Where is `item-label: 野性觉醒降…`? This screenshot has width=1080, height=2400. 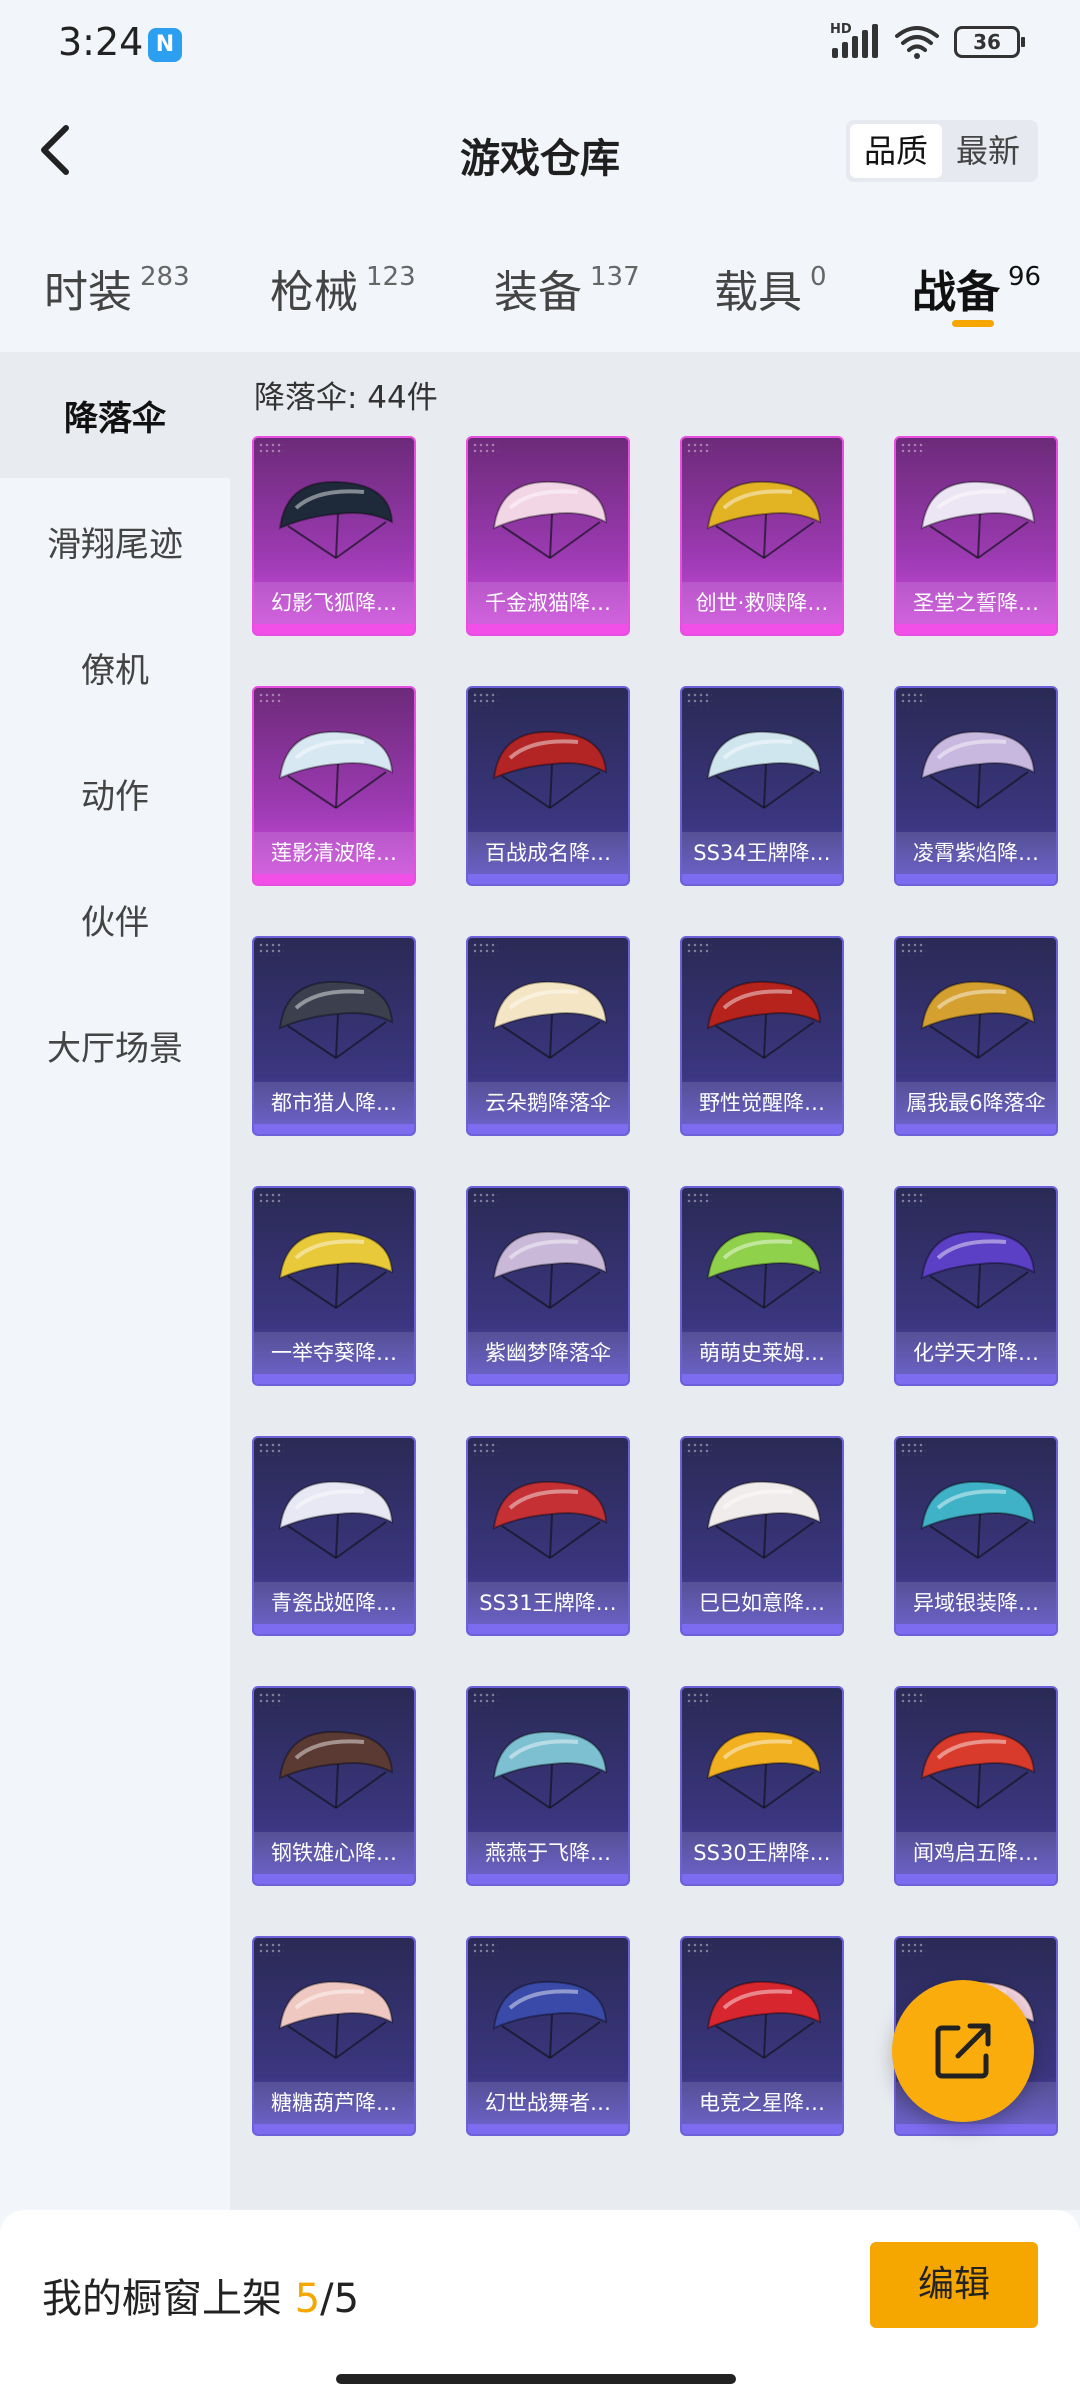 item-label: 野性觉醒降… is located at coordinates (762, 1103).